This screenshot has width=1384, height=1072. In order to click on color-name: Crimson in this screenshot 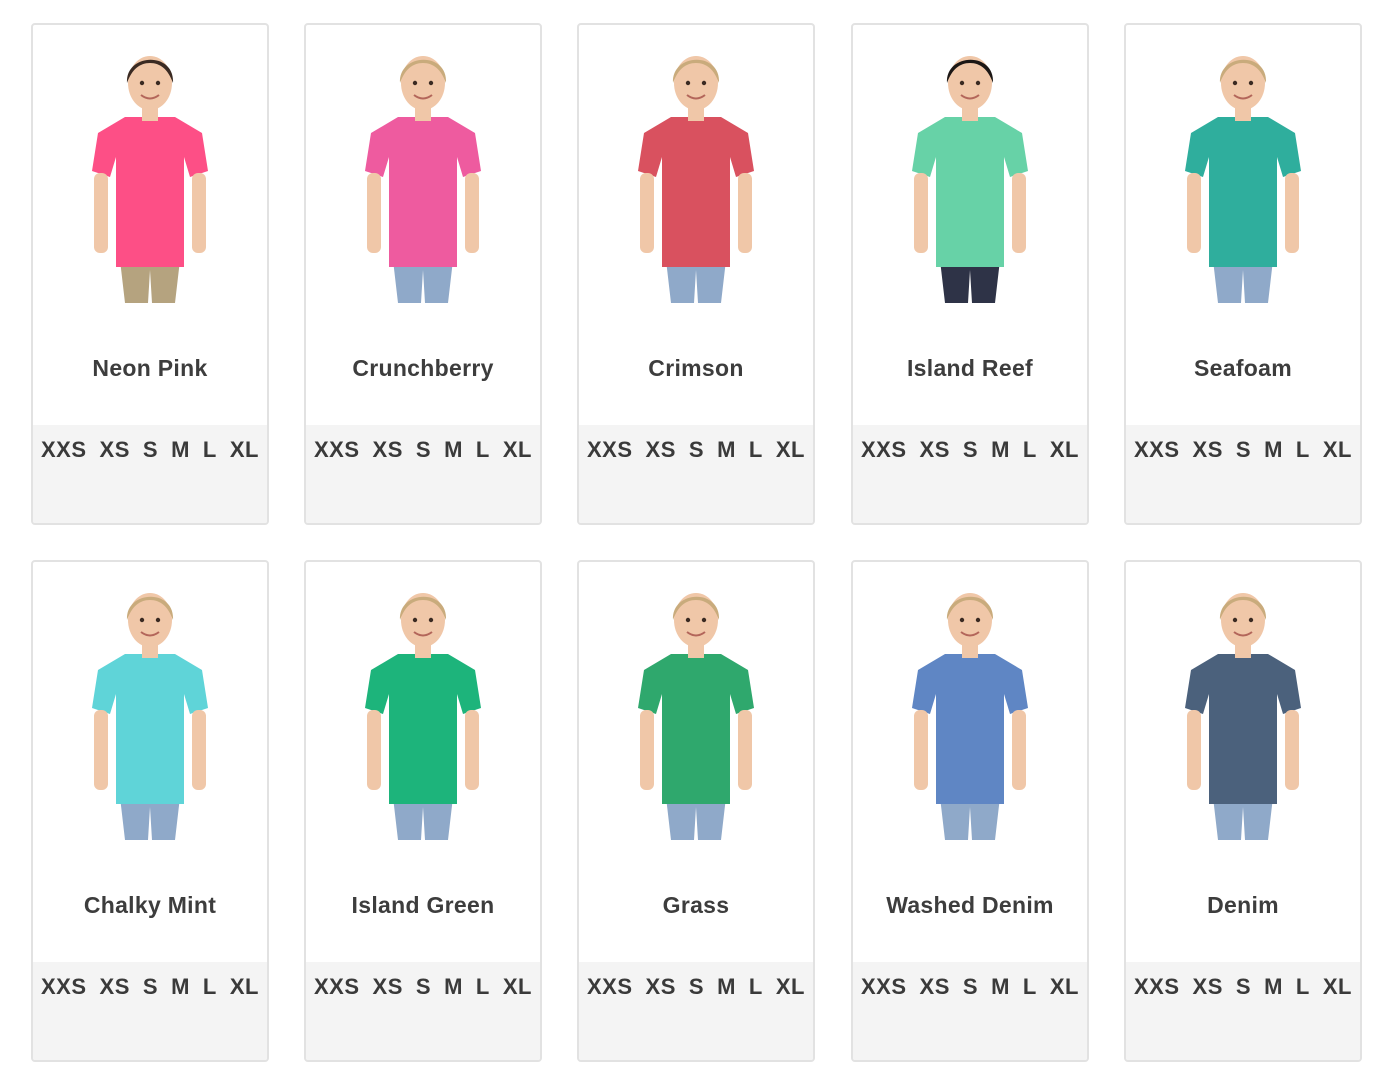, I will do `click(696, 368)`.